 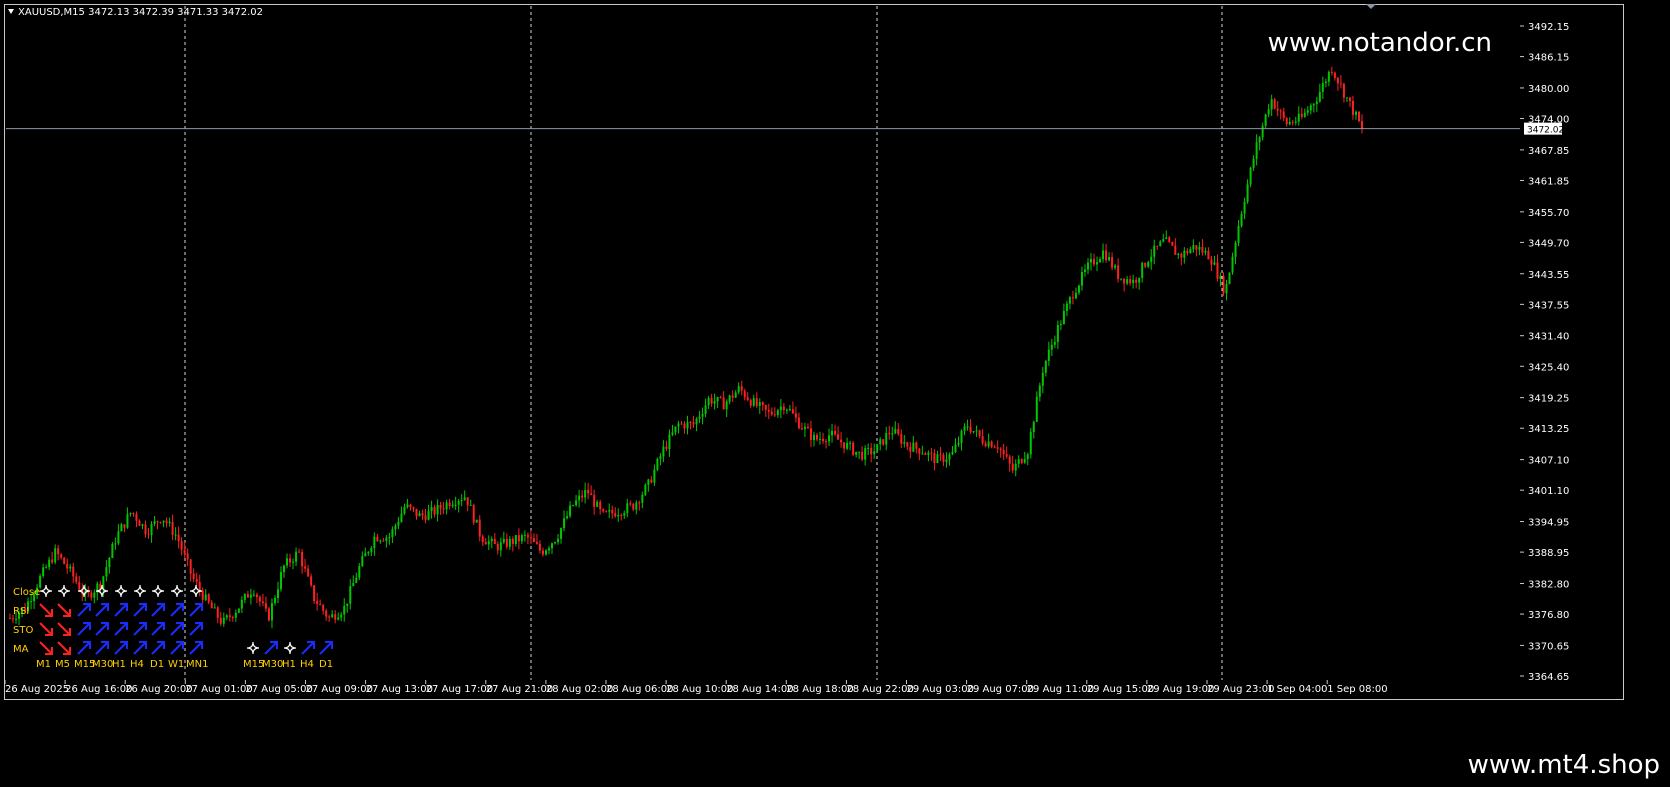 What do you see at coordinates (176, 664) in the screenshot?
I see `timeframe-label: W1` at bounding box center [176, 664].